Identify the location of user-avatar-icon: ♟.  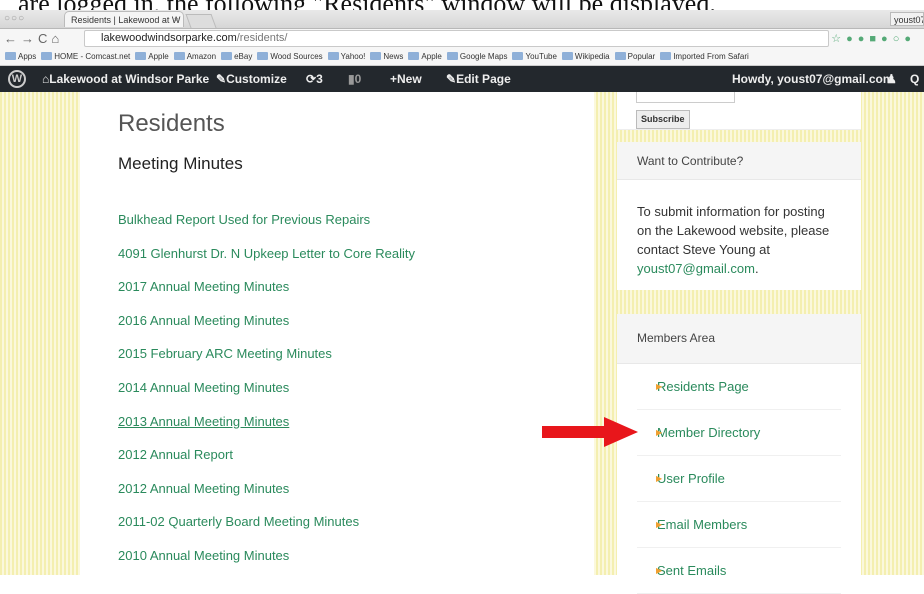
(891, 79).